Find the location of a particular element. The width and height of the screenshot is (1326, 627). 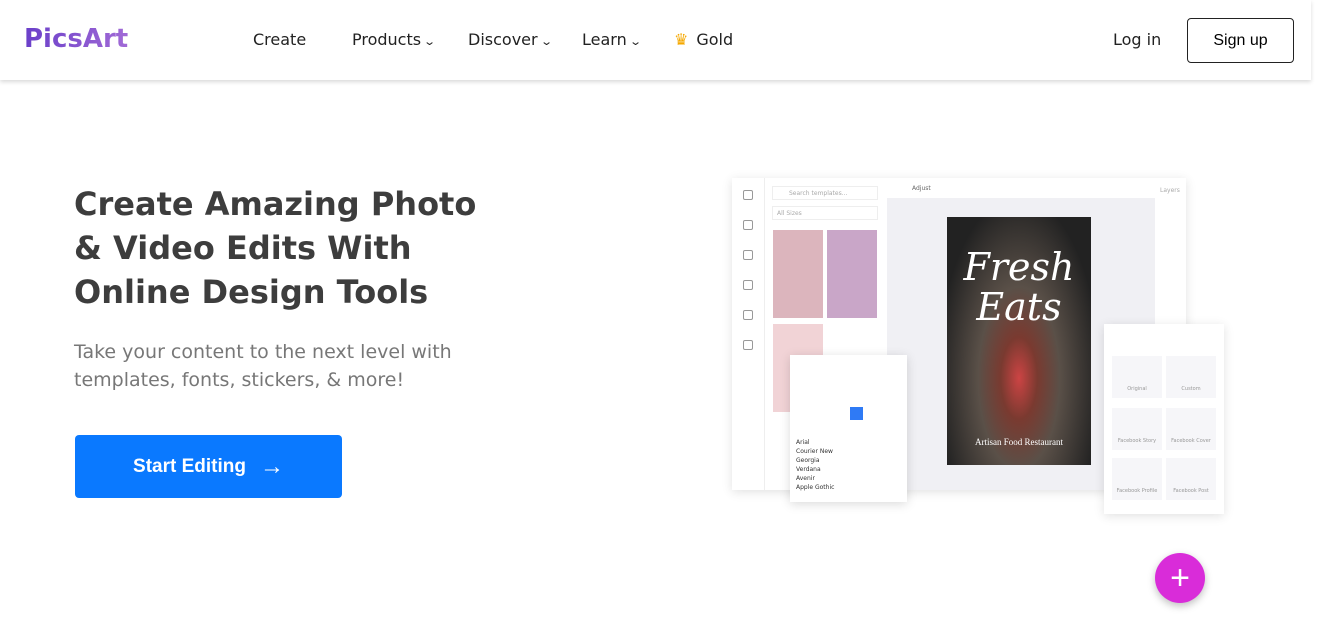

size-filter: All Sizes is located at coordinates (825, 213).